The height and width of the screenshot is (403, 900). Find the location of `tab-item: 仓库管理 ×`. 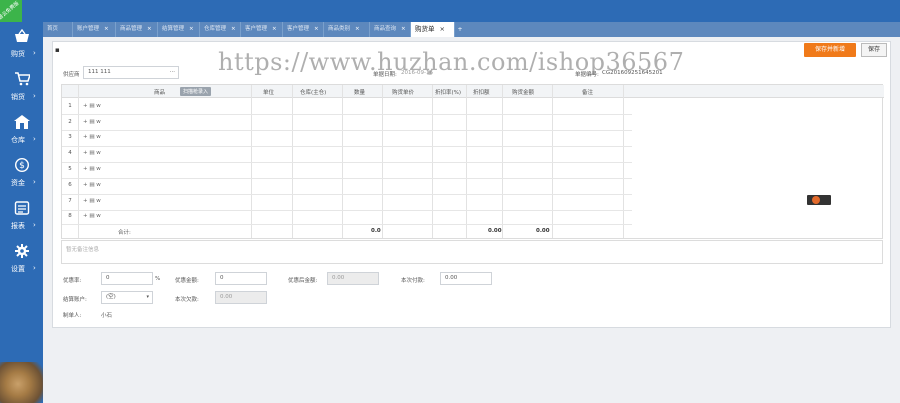

tab-item: 仓库管理 × is located at coordinates (220, 29).